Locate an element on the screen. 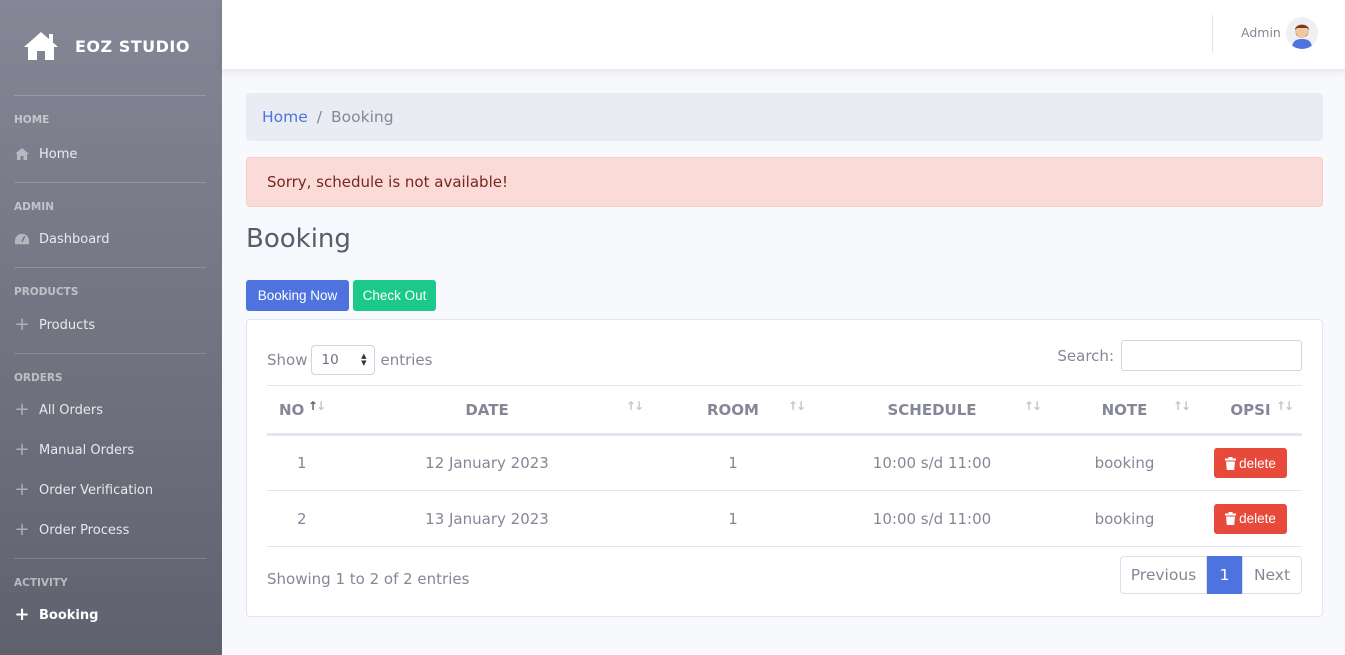  brand-name: EOZ STUDIO is located at coordinates (132, 46).